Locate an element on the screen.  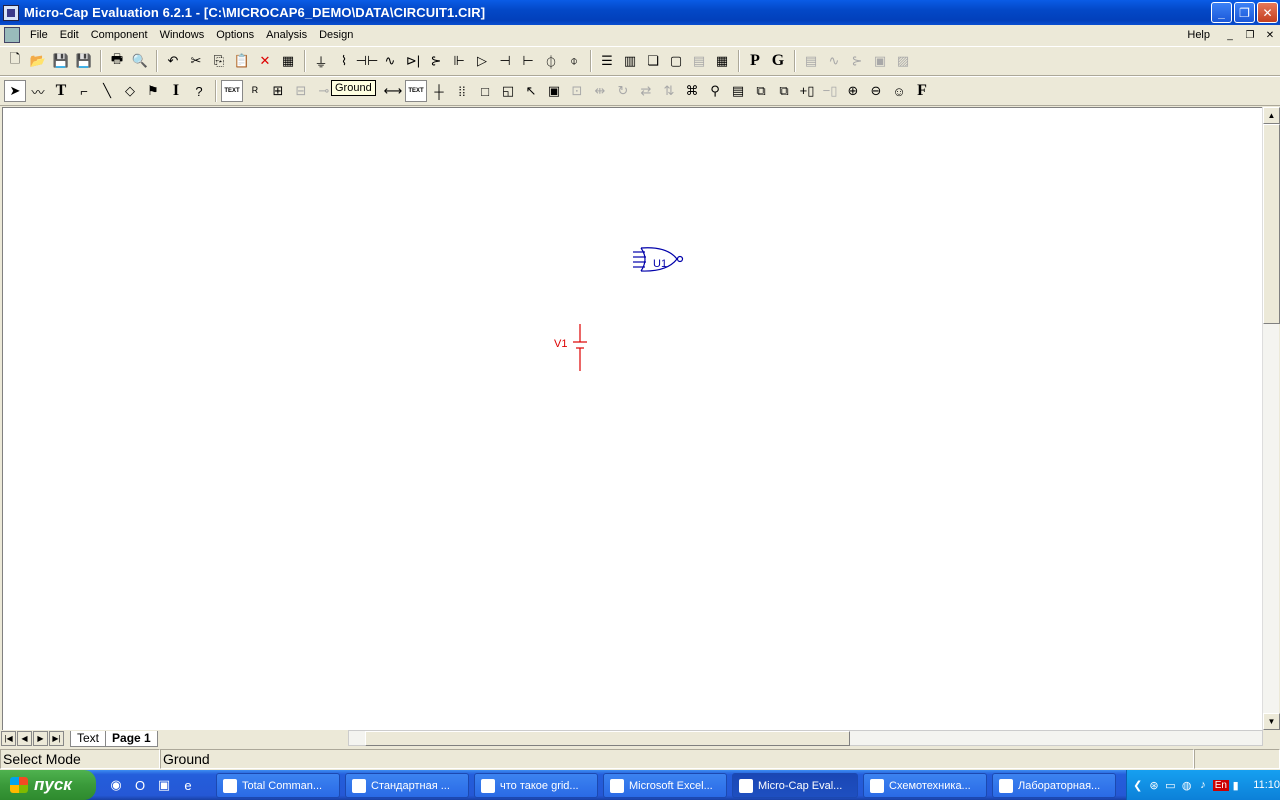
zoom-in-icon: ⊕ is located at coordinates (853, 91).